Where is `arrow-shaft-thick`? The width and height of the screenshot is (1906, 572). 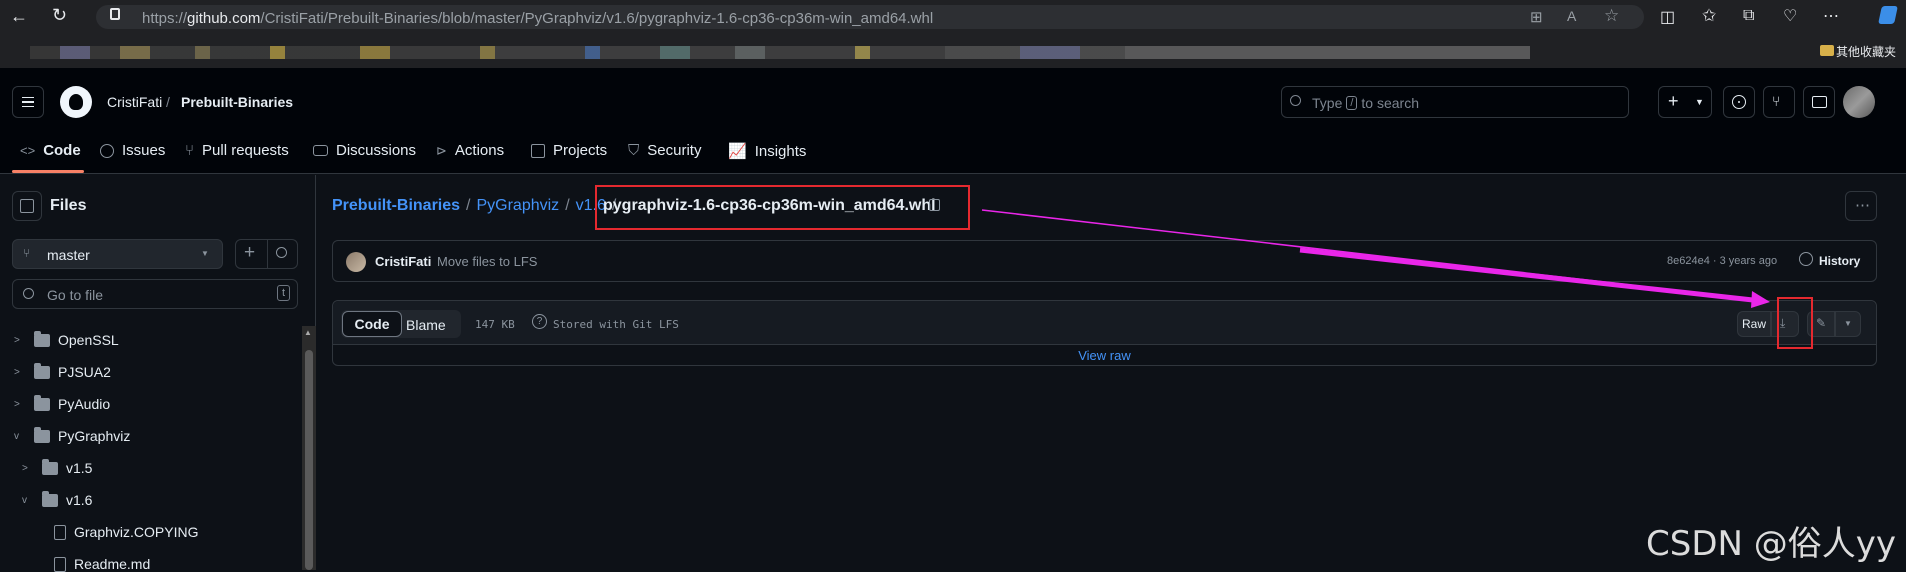 arrow-shaft-thick is located at coordinates (1531, 275).